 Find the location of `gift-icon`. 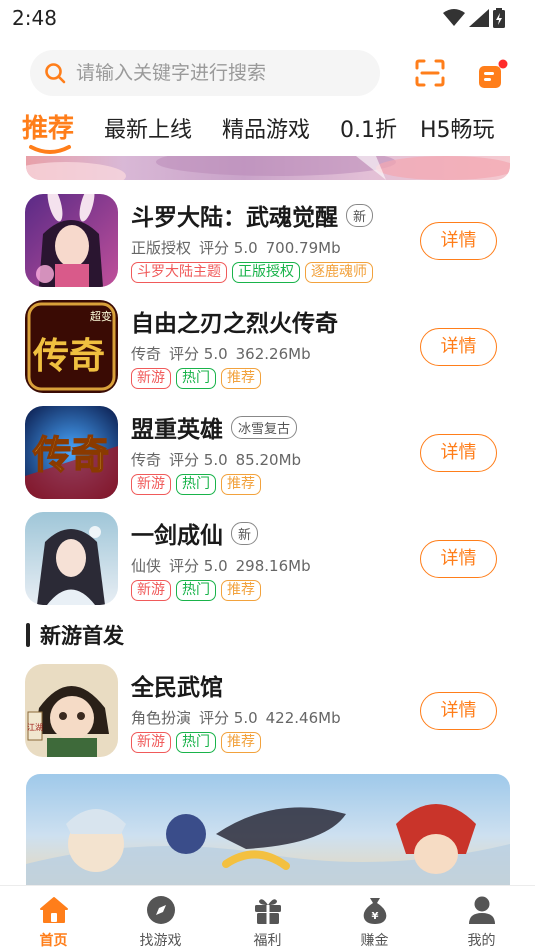

gift-icon is located at coordinates (267, 911).